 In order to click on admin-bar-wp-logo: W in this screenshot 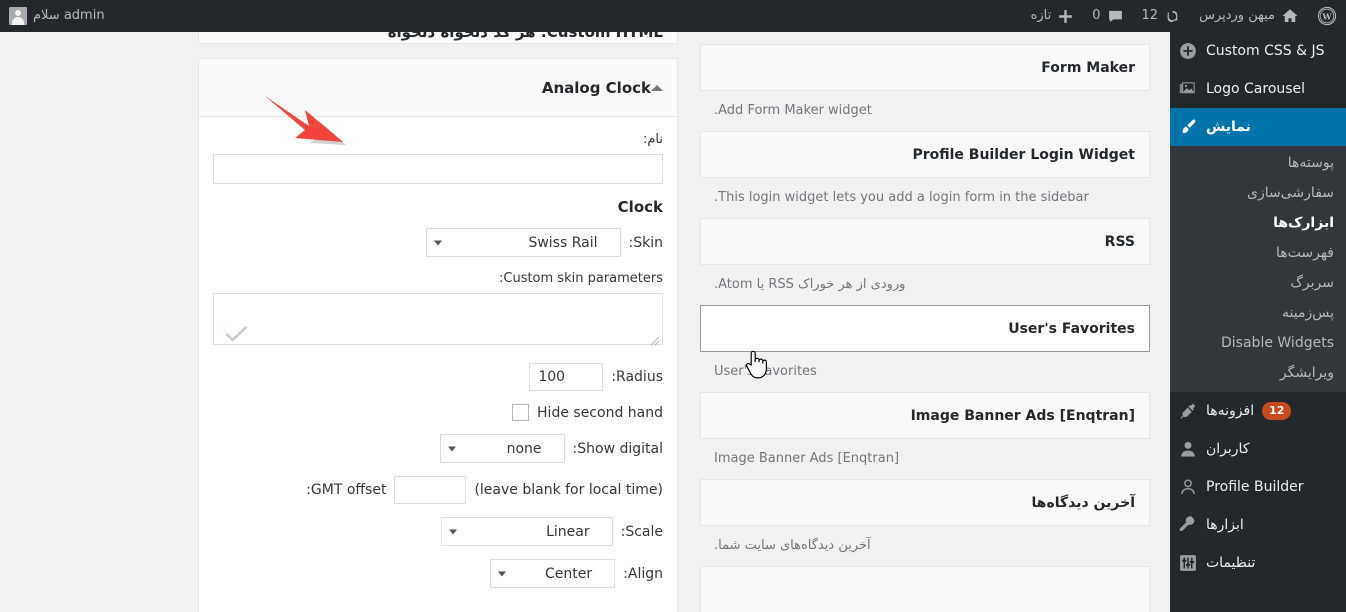, I will do `click(1327, 16)`.